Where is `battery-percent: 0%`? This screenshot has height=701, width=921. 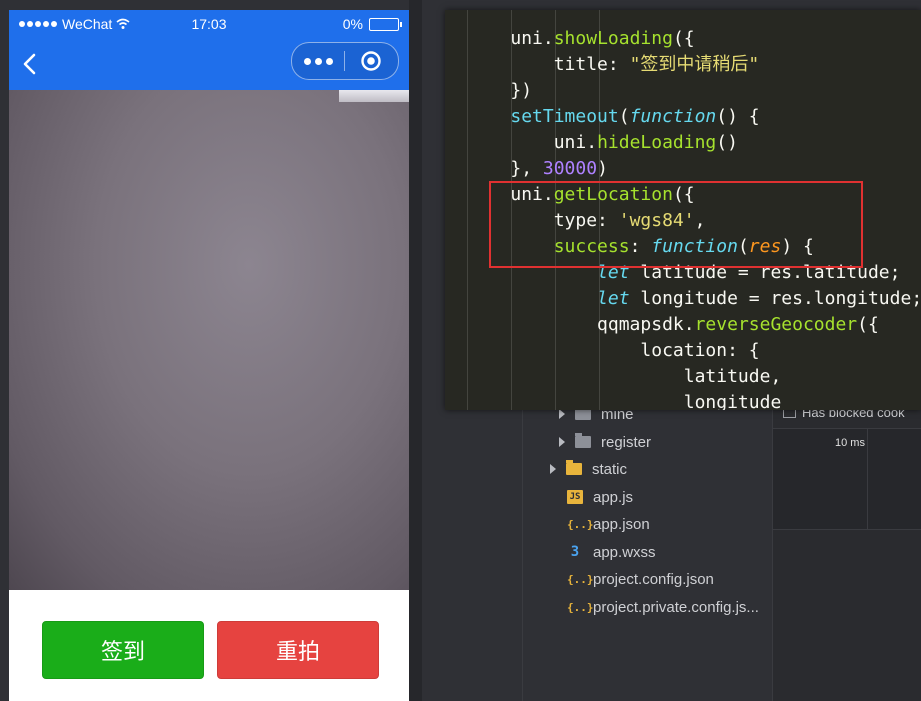
battery-percent: 0% is located at coordinates (352, 24).